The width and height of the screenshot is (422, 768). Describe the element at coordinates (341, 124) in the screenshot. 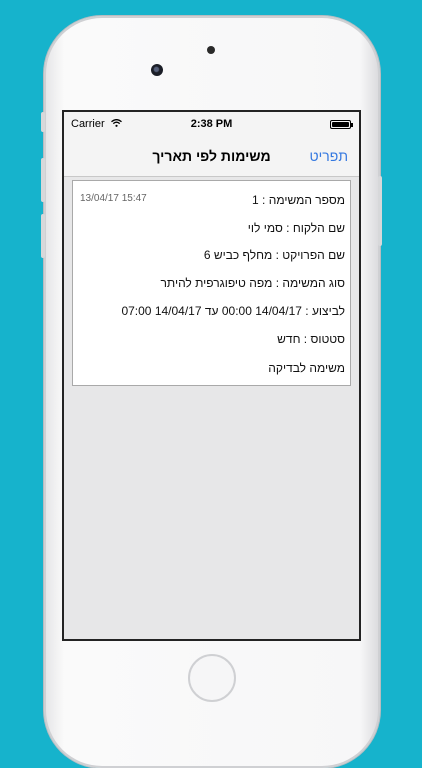

I see `battery-icon` at that location.